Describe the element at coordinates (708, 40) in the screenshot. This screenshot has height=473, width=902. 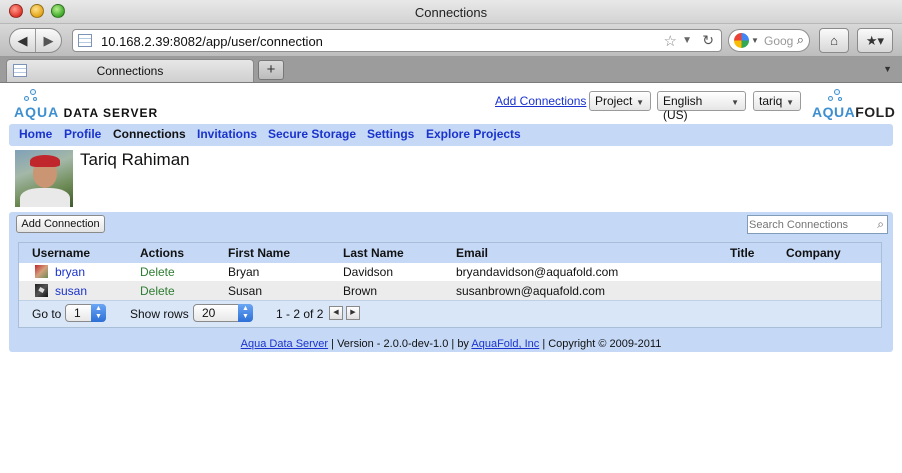
I see `reload-icon: ↻` at that location.